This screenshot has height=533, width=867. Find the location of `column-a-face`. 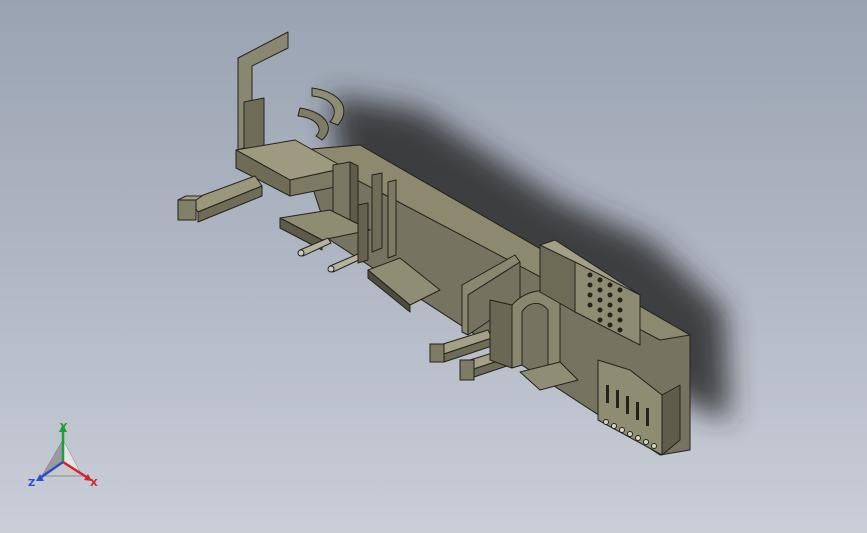

column-a-face is located at coordinates (354, 194).